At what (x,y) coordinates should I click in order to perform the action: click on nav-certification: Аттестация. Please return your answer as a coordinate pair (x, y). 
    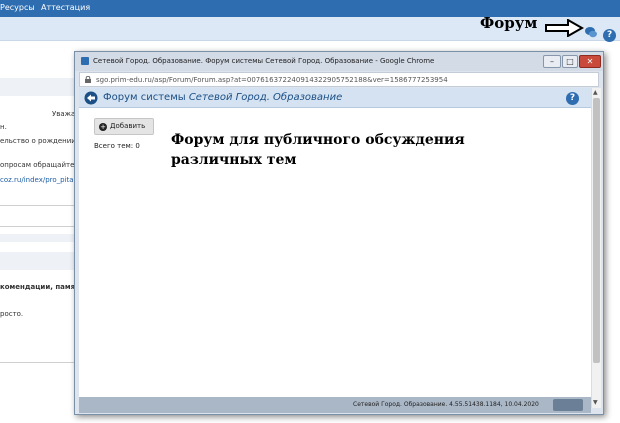
    Looking at the image, I should click on (65, 7).